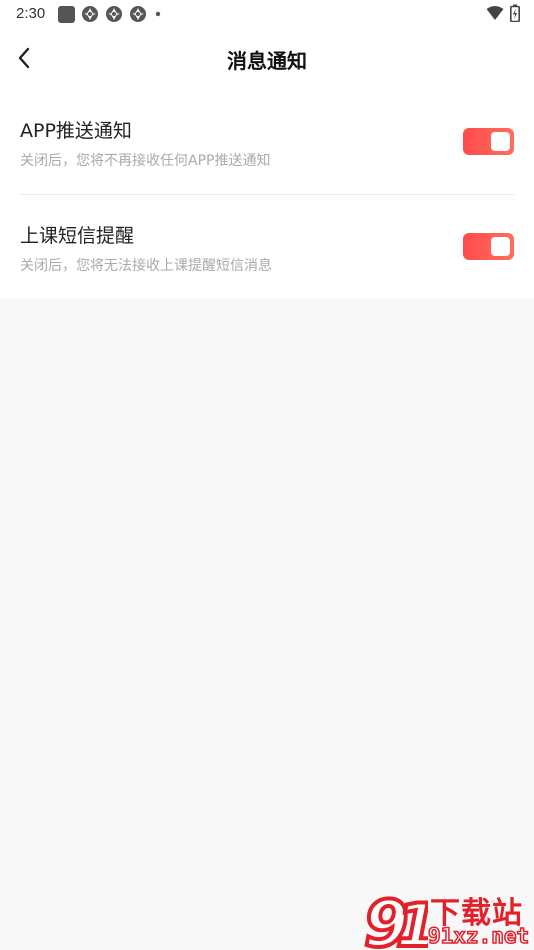 The height and width of the screenshot is (950, 534). Describe the element at coordinates (488, 141) in the screenshot. I see `app-push-toggle` at that location.